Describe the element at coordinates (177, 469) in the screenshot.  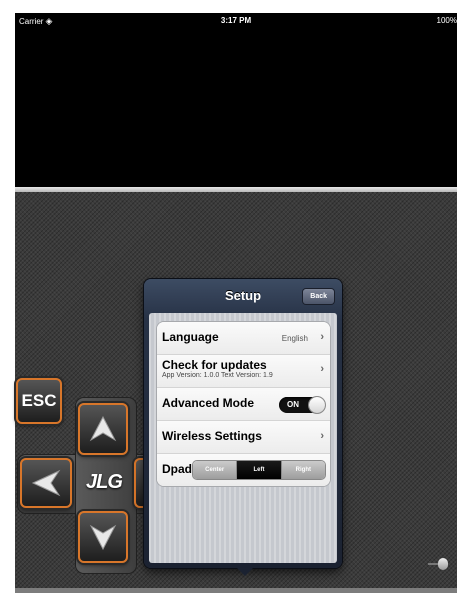
I see `dpad-label: Dpad` at that location.